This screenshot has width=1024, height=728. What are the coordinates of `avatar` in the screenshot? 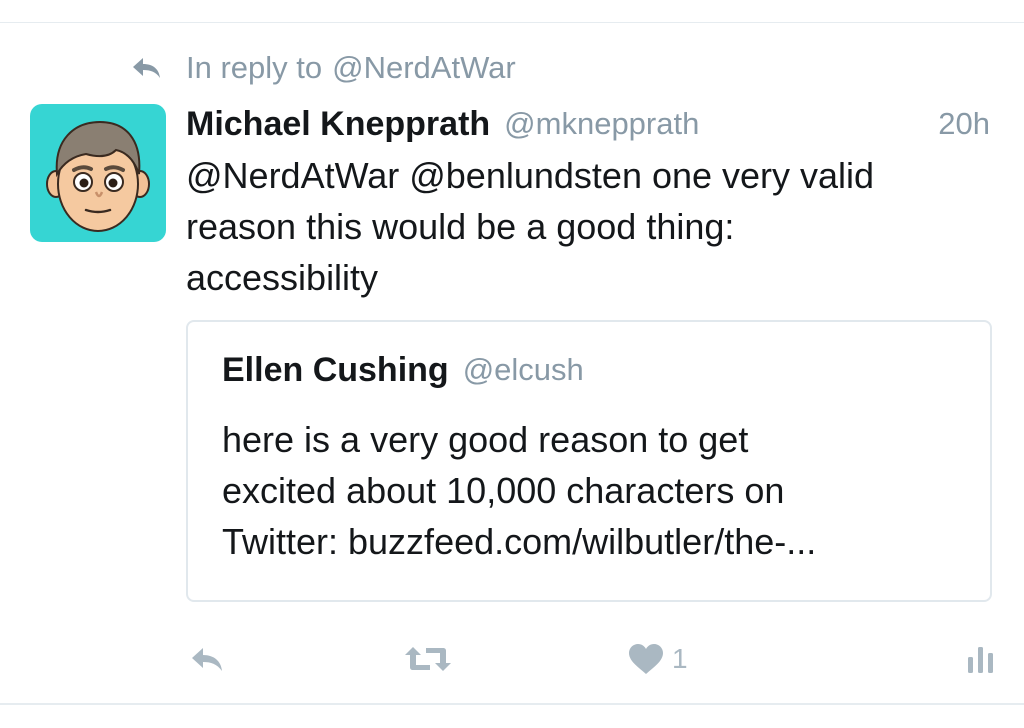 It's located at (98, 173).